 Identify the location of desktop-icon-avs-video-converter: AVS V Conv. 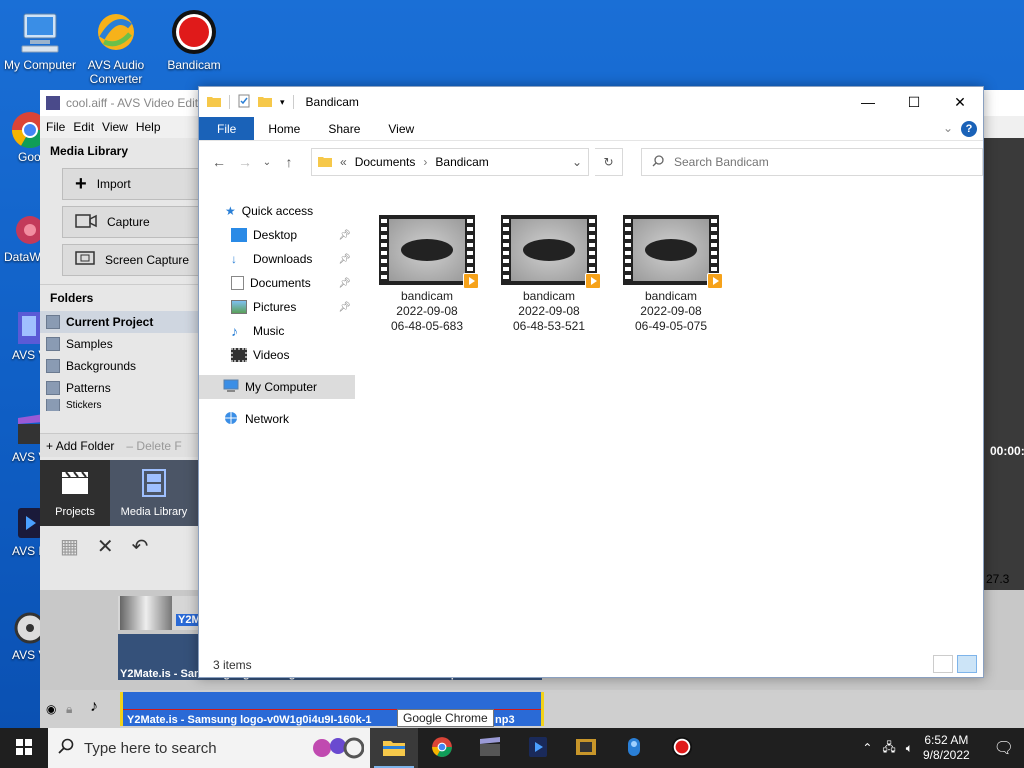
(22, 335).